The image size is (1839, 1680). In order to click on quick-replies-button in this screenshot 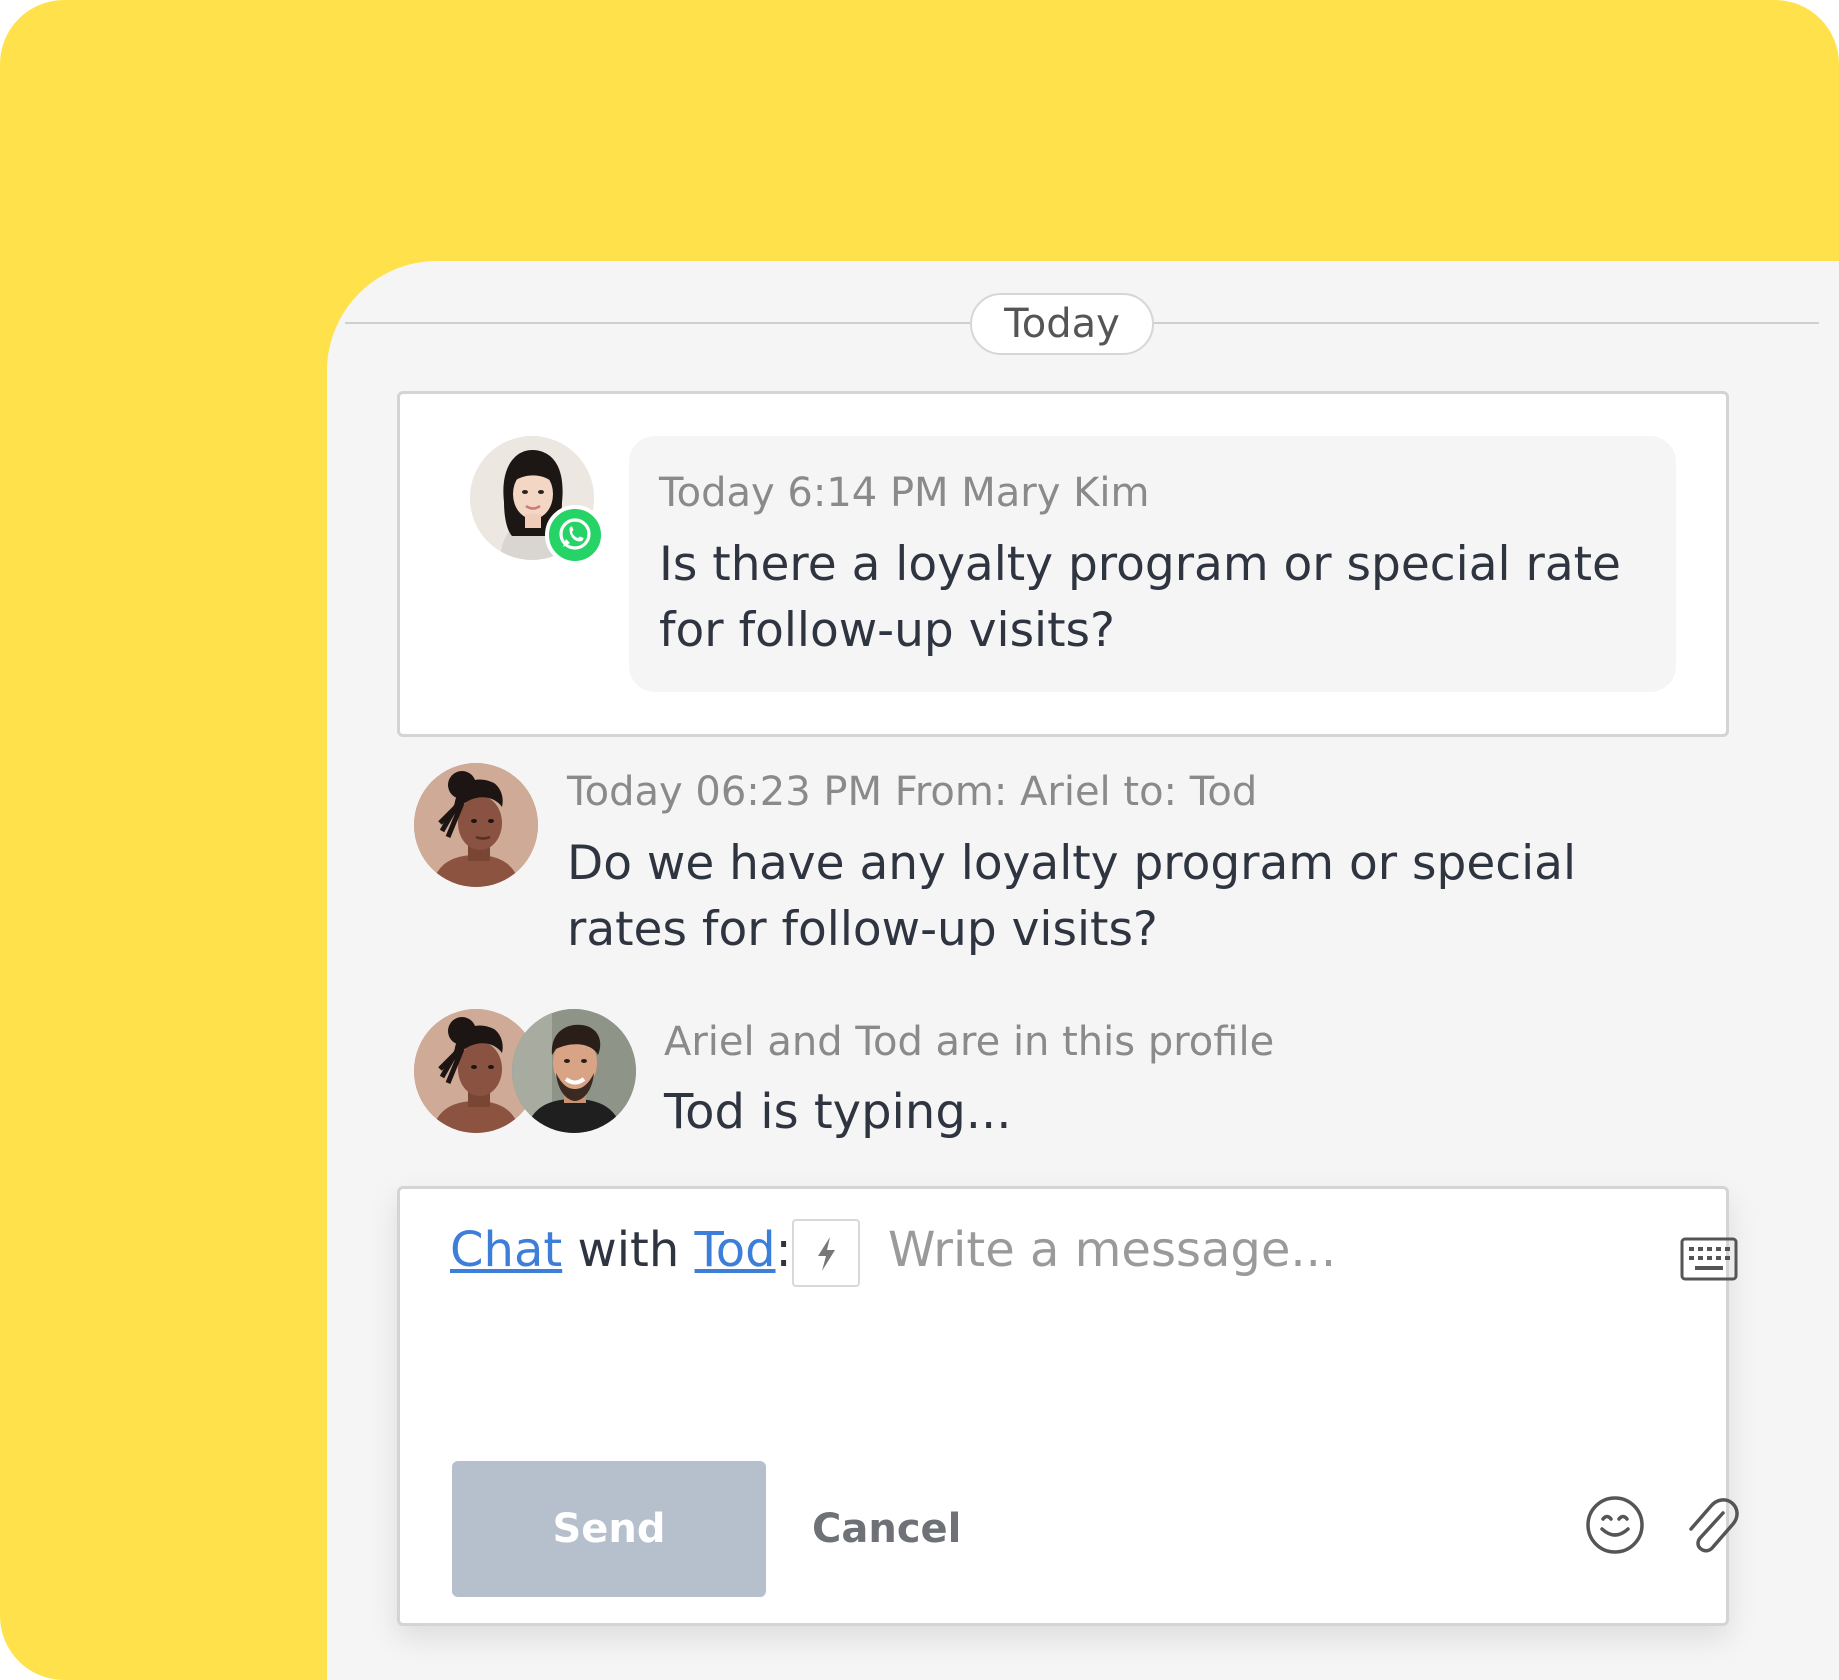, I will do `click(826, 1253)`.